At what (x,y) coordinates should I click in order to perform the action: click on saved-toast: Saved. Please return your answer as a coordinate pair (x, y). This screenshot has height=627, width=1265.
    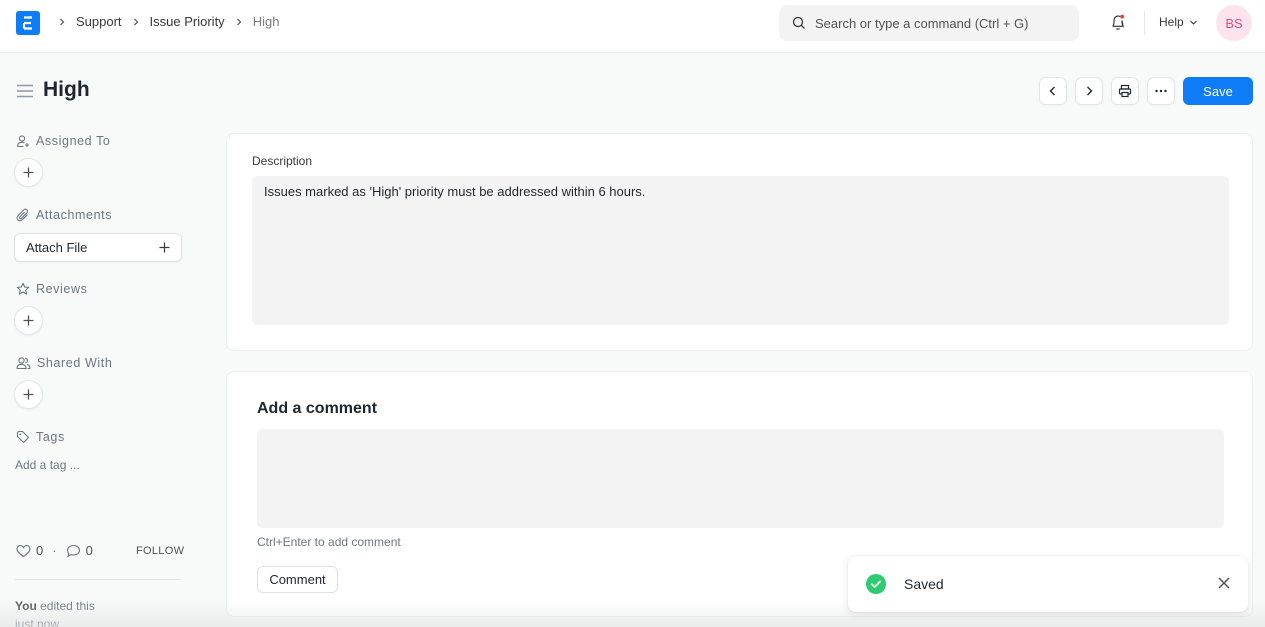
    Looking at the image, I should click on (1048, 584).